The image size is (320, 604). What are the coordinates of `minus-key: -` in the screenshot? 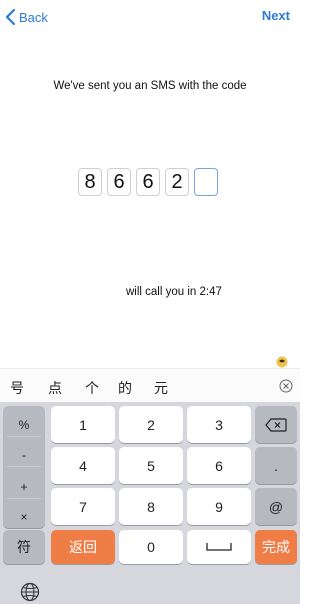 It's located at (24, 455).